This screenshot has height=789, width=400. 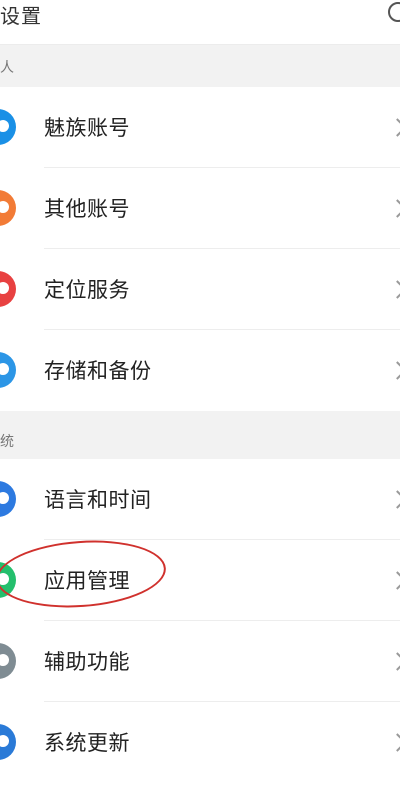 I want to click on settings-item-label: 定位服务, so click(x=87, y=290).